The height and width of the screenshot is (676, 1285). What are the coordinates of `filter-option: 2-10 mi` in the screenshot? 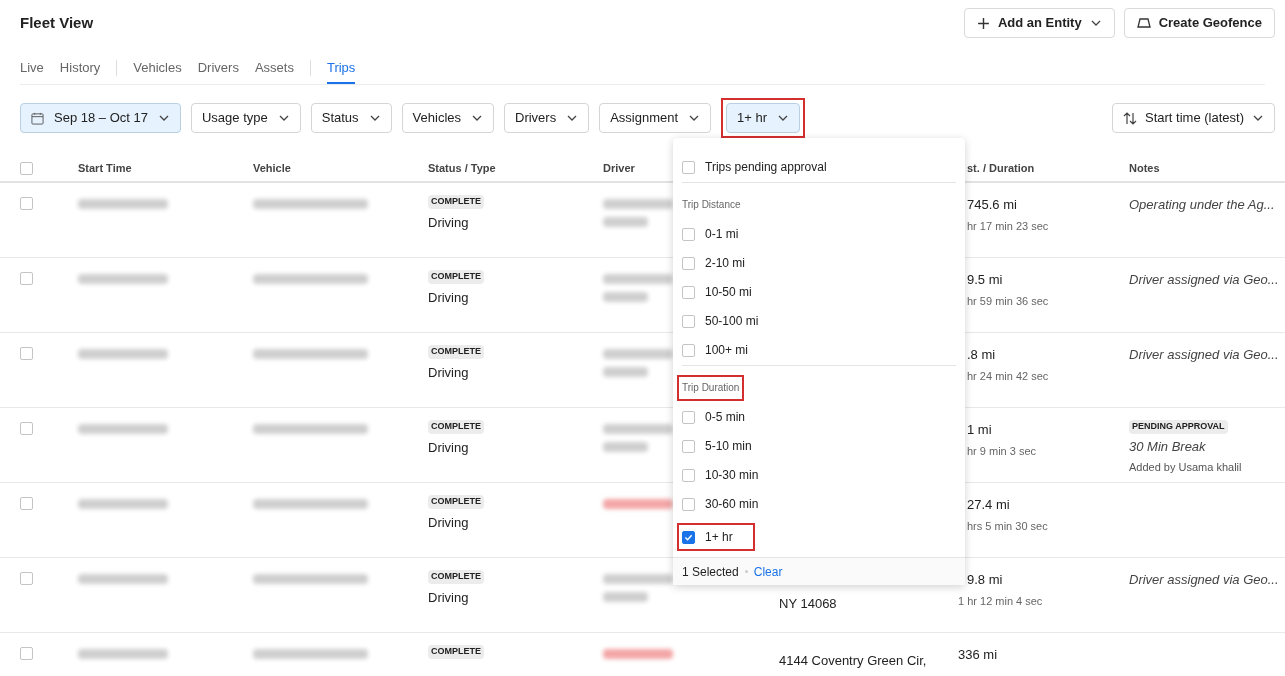 It's located at (819, 263).